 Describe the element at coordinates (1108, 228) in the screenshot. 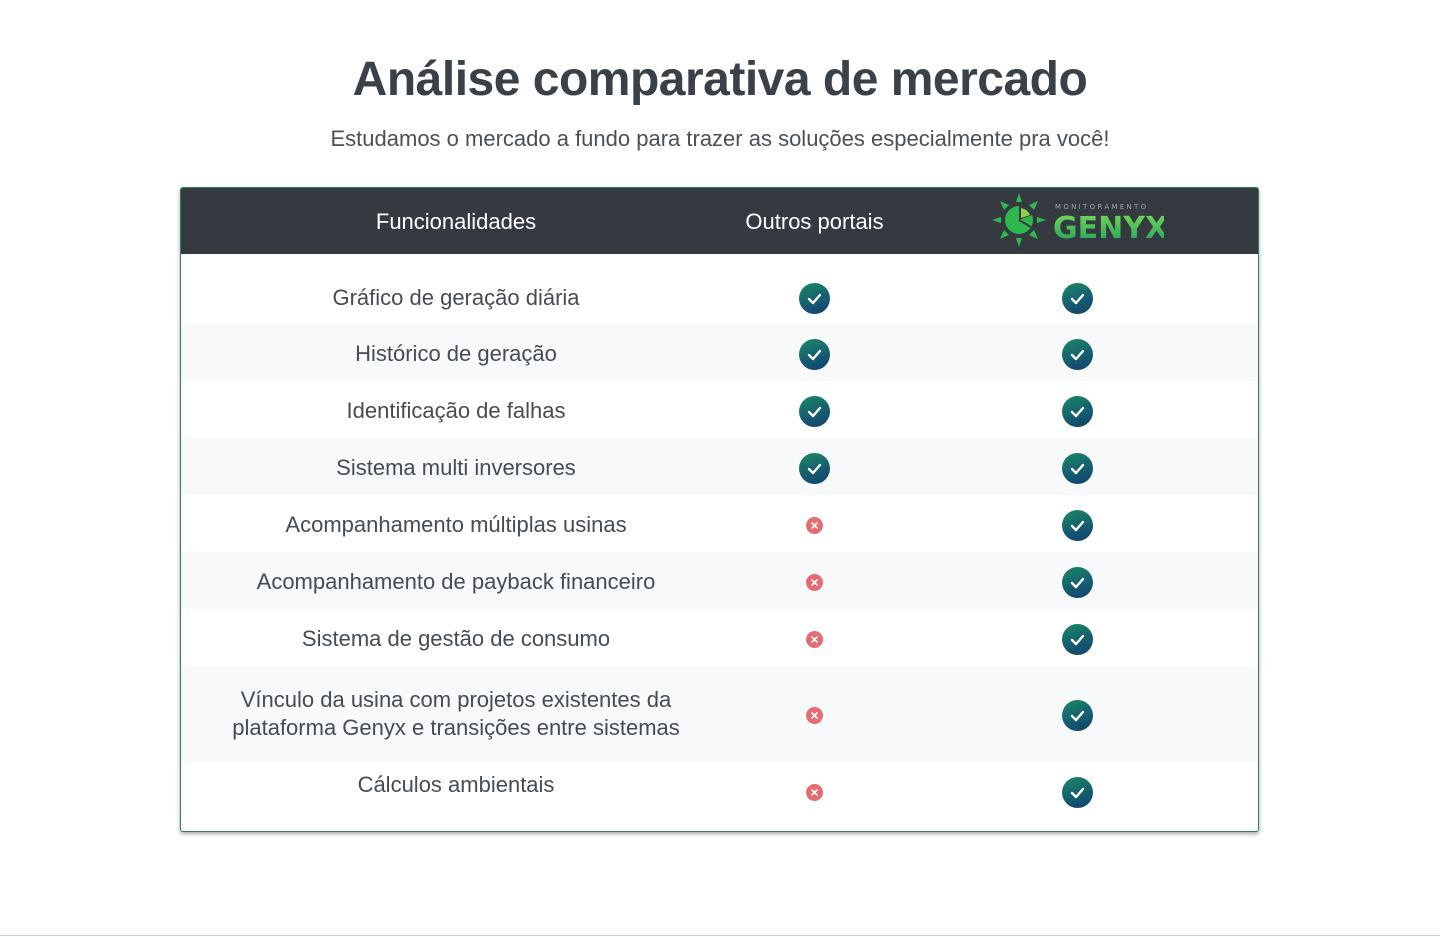

I see `logo-brand: GENYX` at that location.